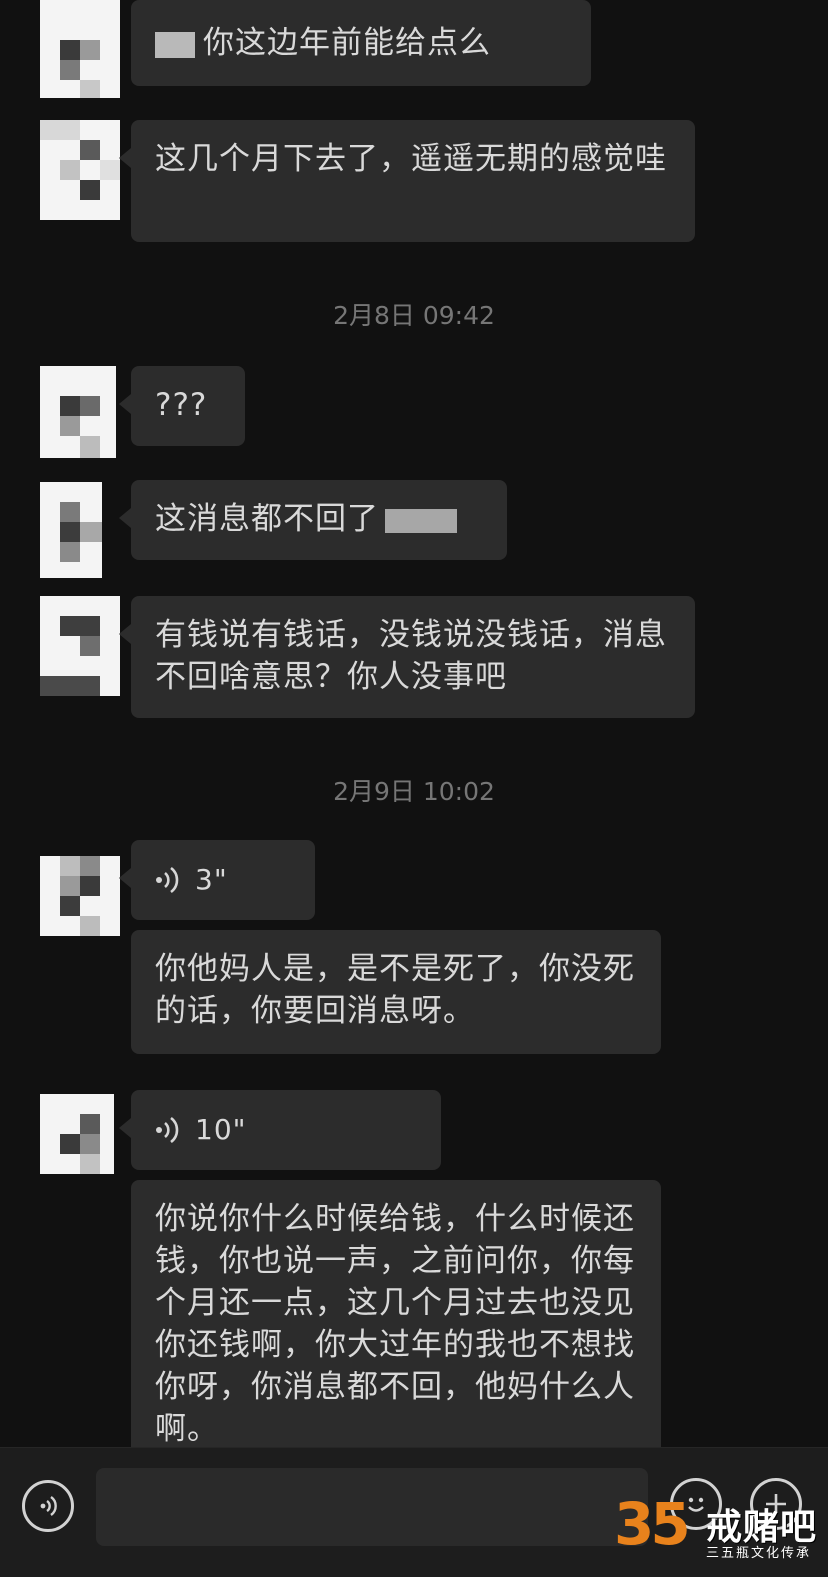 This screenshot has height=1577, width=828. Describe the element at coordinates (411, 159) in the screenshot. I see `message-text: 这几个月下去了，遥遥无期的感觉哇` at that location.